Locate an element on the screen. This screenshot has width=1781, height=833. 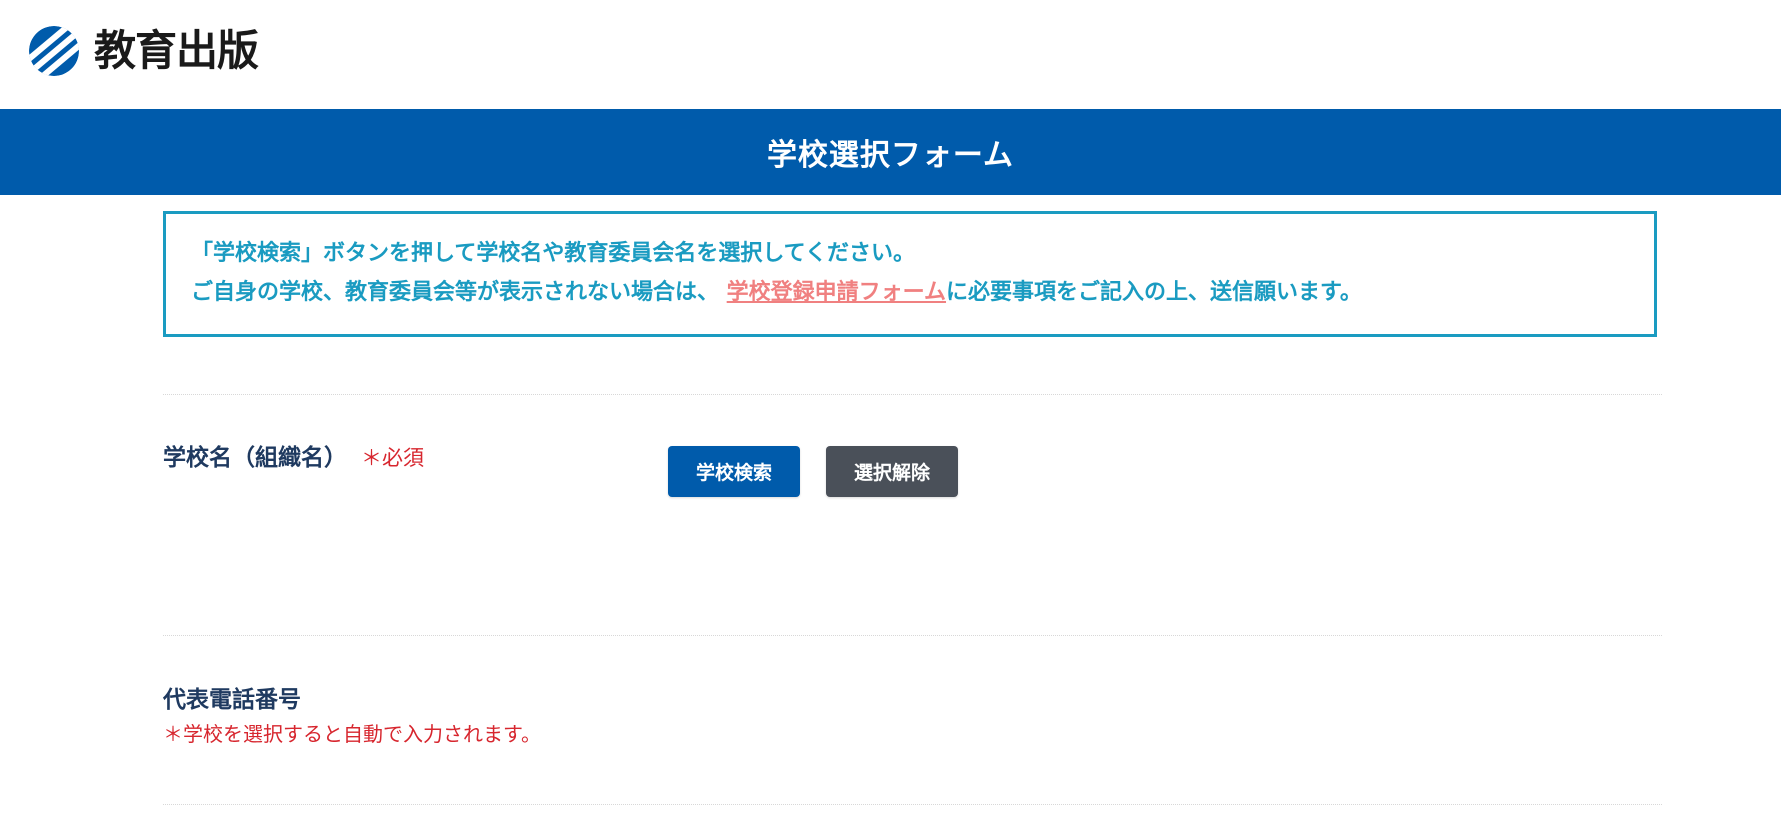
site-logo: 教育出版 is located at coordinates (143, 51).